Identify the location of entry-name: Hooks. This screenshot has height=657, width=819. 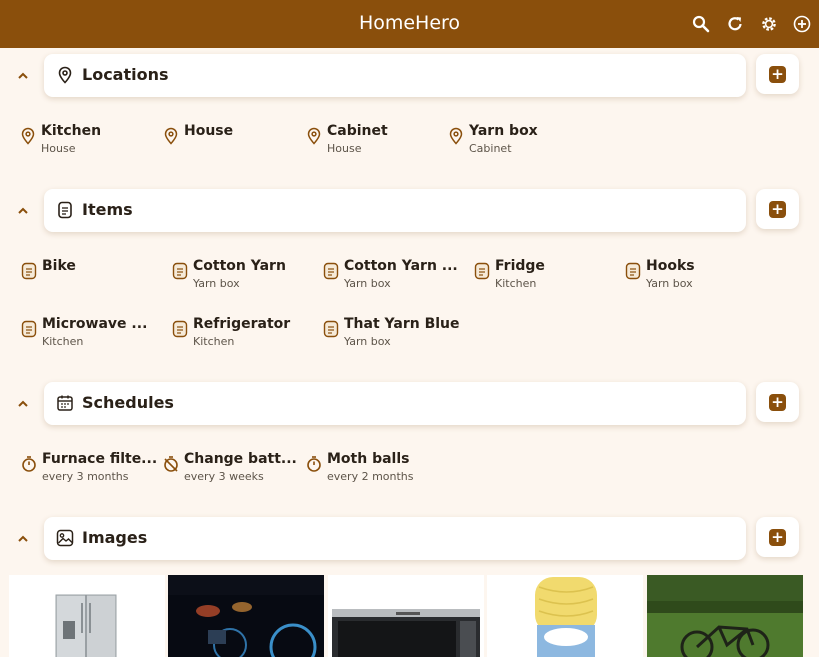
(670, 266).